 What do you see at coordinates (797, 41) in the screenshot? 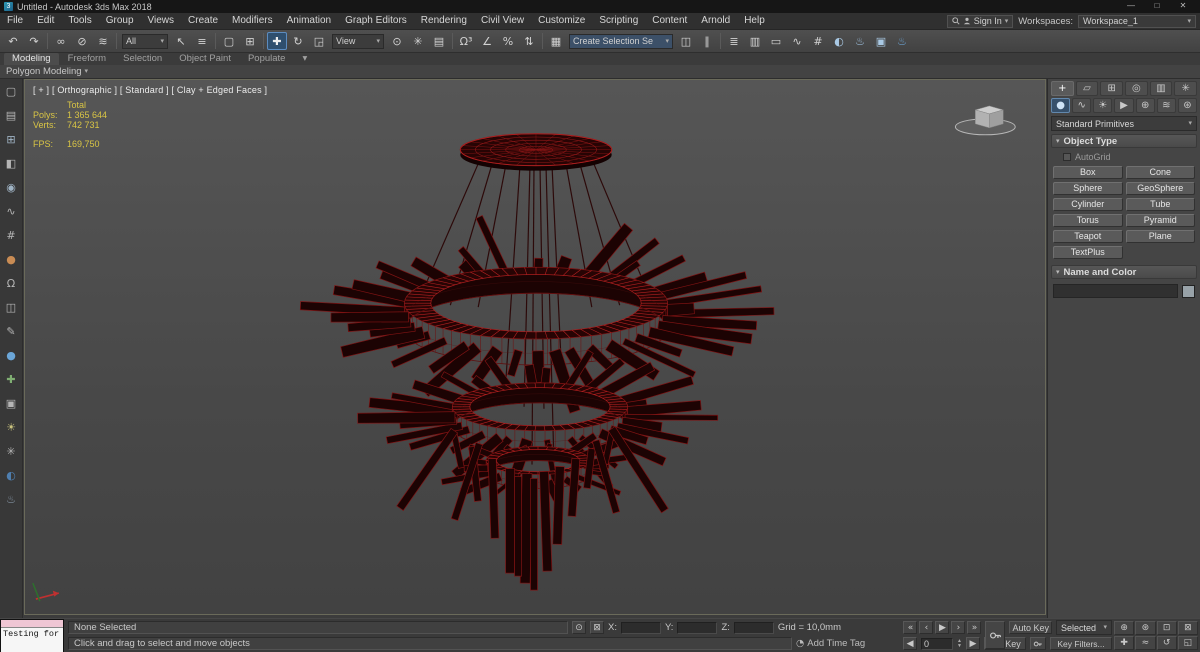
I see `curve-editor-icon: ∿` at bounding box center [797, 41].